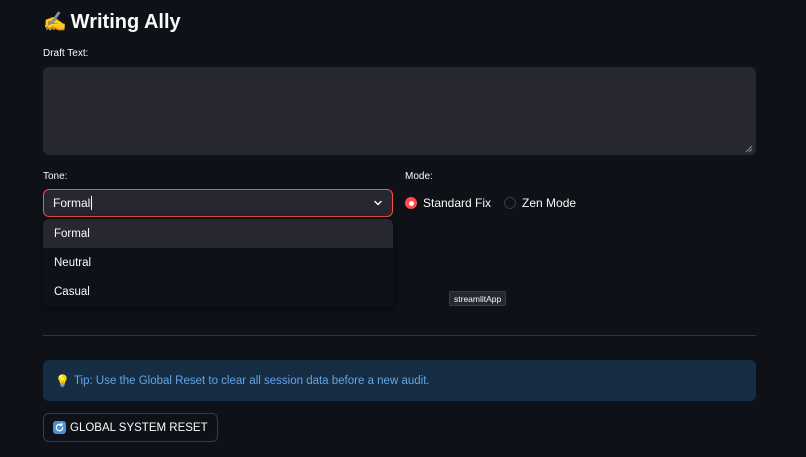 This screenshot has height=457, width=806. I want to click on tone-option-neutral: Neutral, so click(218, 262).